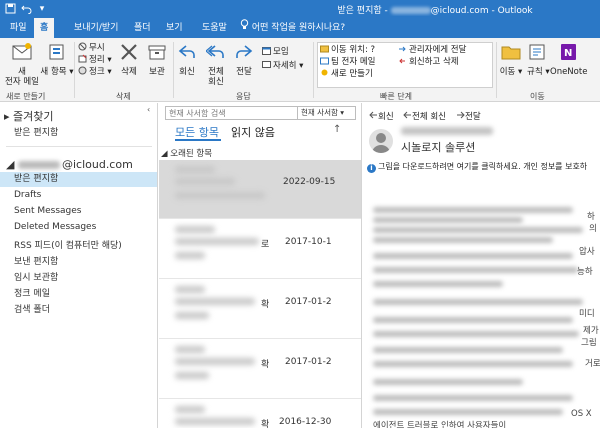 This screenshot has width=600, height=428. What do you see at coordinates (265, 245) in the screenshot?
I see `message-snippet: 로` at bounding box center [265, 245].